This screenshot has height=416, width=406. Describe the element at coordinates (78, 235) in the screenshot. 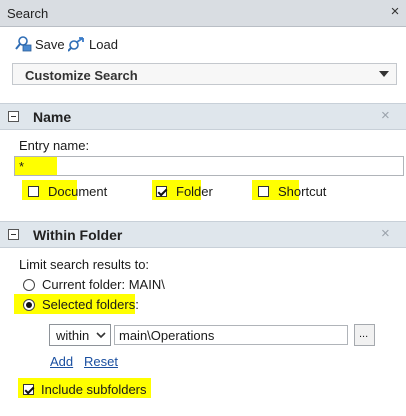

I see `within-folder-section-title: Within Folder` at that location.